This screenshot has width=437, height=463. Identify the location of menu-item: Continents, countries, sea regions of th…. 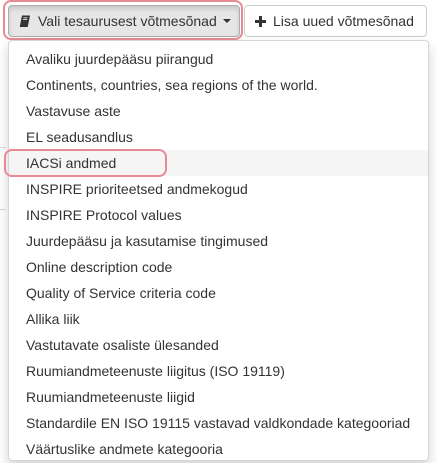
(218, 85).